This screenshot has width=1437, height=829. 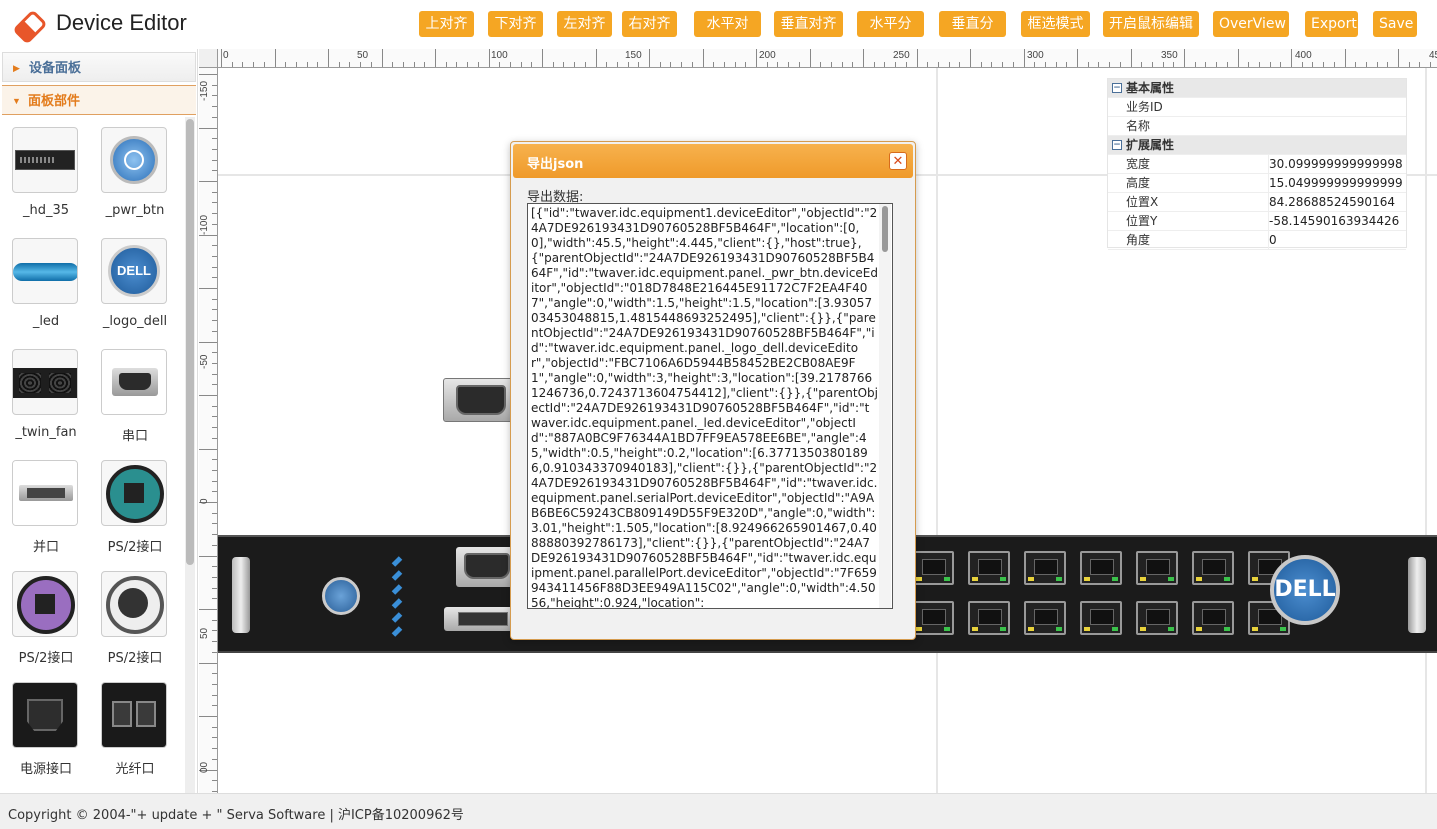 What do you see at coordinates (972, 34) in the screenshot?
I see `toolbar-button: 垂直分布` at bounding box center [972, 34].